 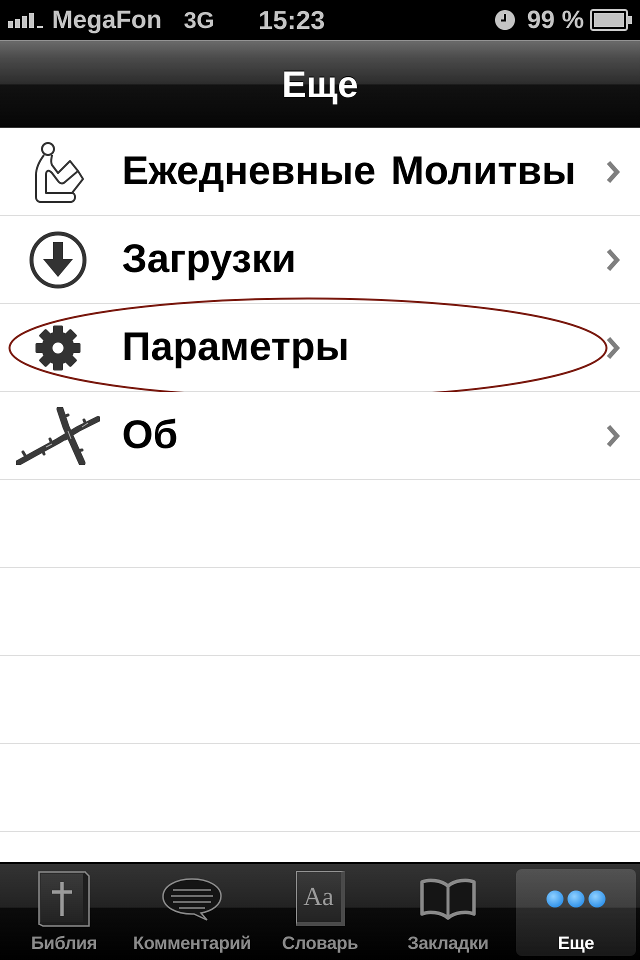 What do you see at coordinates (576, 912) in the screenshot?
I see `tab-item: Еще` at bounding box center [576, 912].